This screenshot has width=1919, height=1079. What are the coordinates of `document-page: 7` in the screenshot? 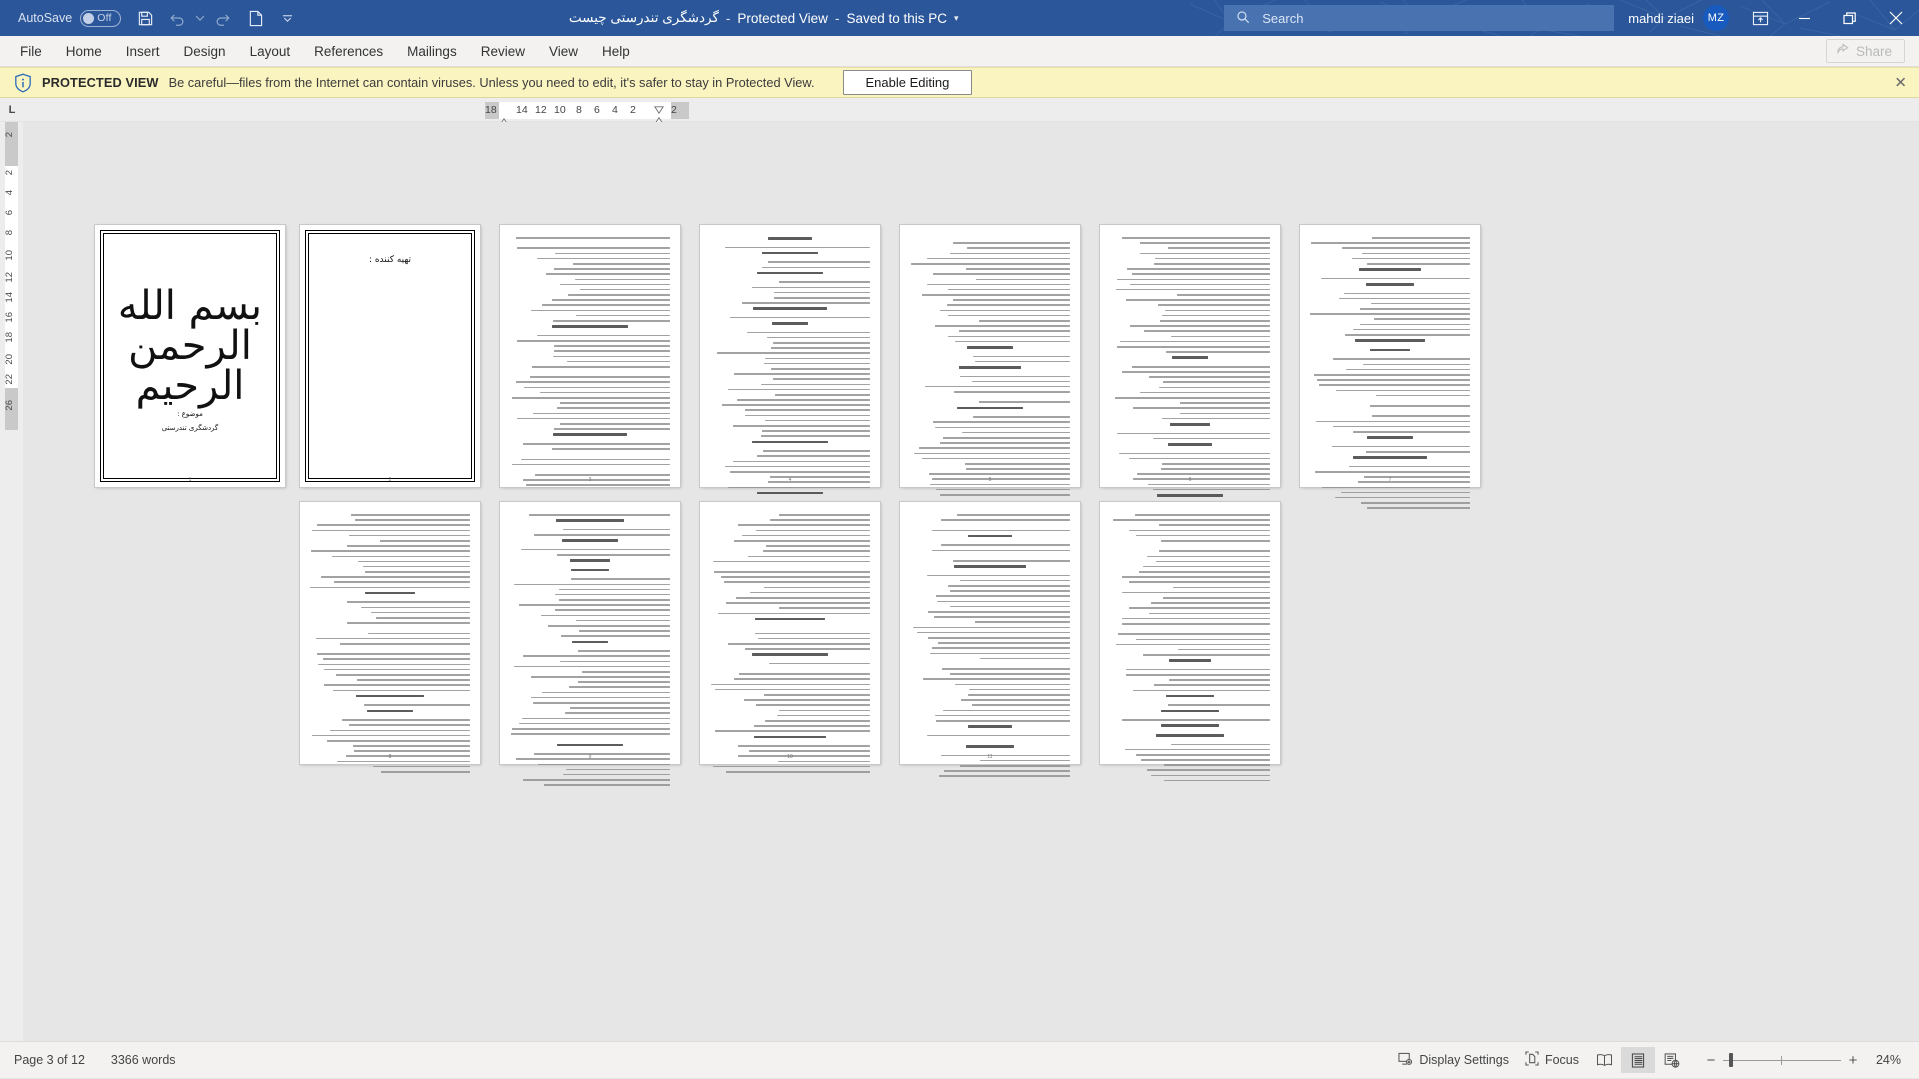 It's located at (1390, 367).